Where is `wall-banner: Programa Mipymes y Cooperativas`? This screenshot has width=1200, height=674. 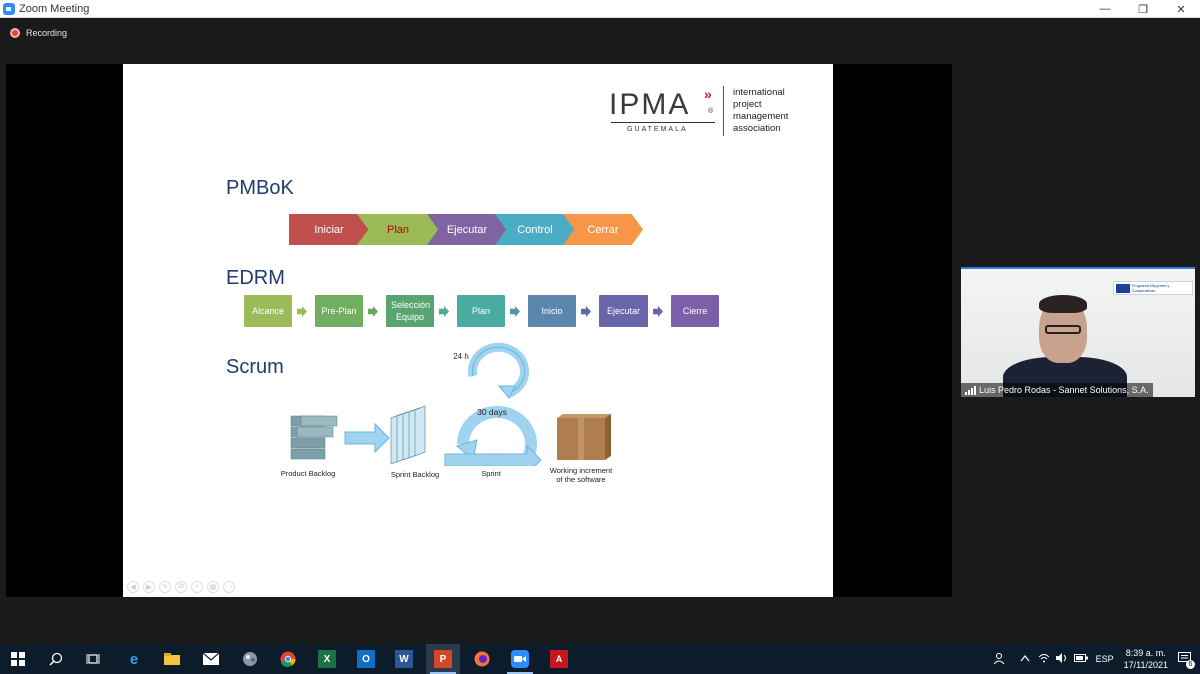 wall-banner: Programa Mipymes y Cooperativas is located at coordinates (1153, 288).